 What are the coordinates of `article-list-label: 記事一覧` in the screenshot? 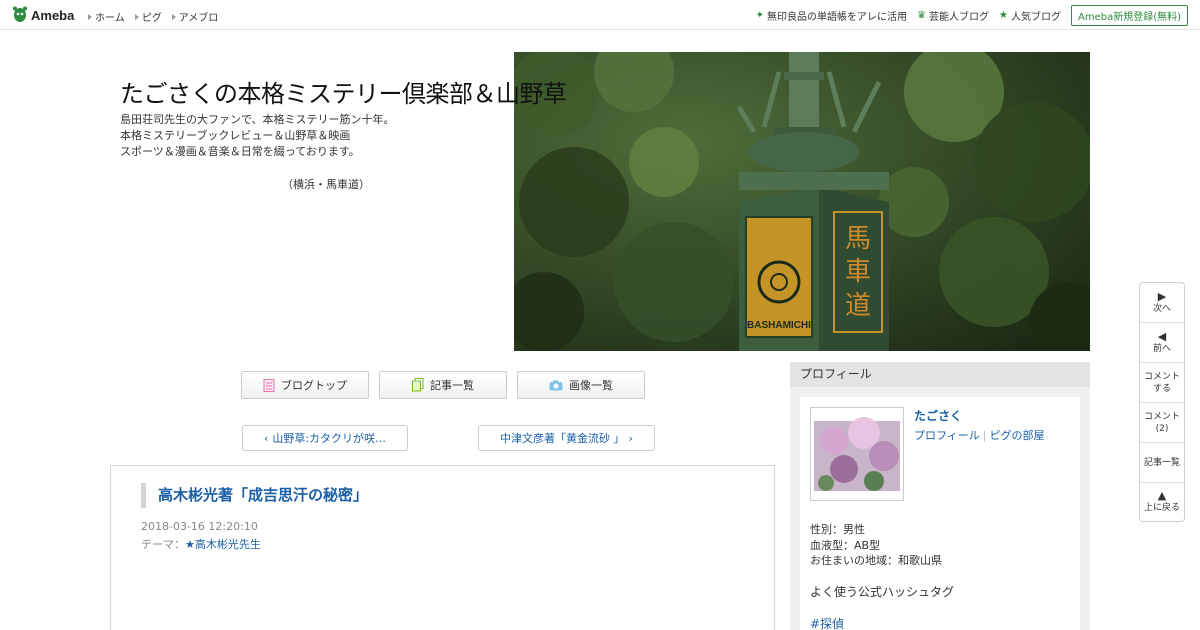 It's located at (452, 385).